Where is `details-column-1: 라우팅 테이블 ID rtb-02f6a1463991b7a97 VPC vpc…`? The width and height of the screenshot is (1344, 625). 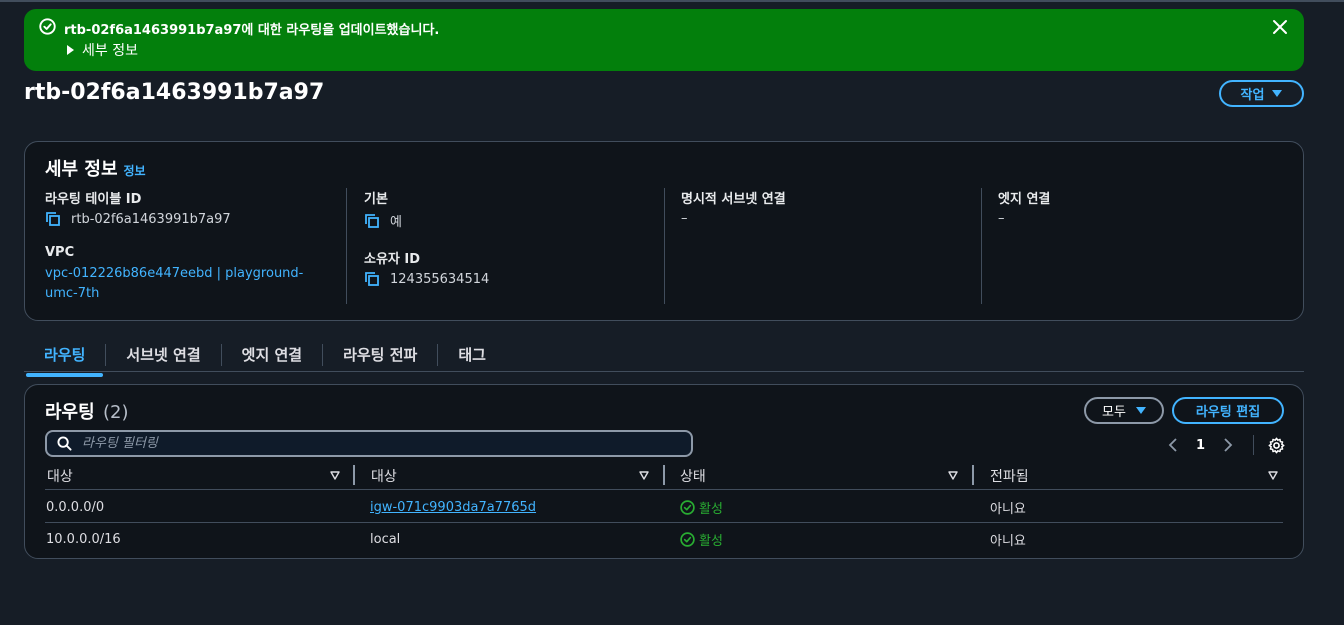
details-column-1: 라우팅 테이블 ID rtb-02f6a1463991b7a97 VPC vpc… is located at coordinates (195, 246).